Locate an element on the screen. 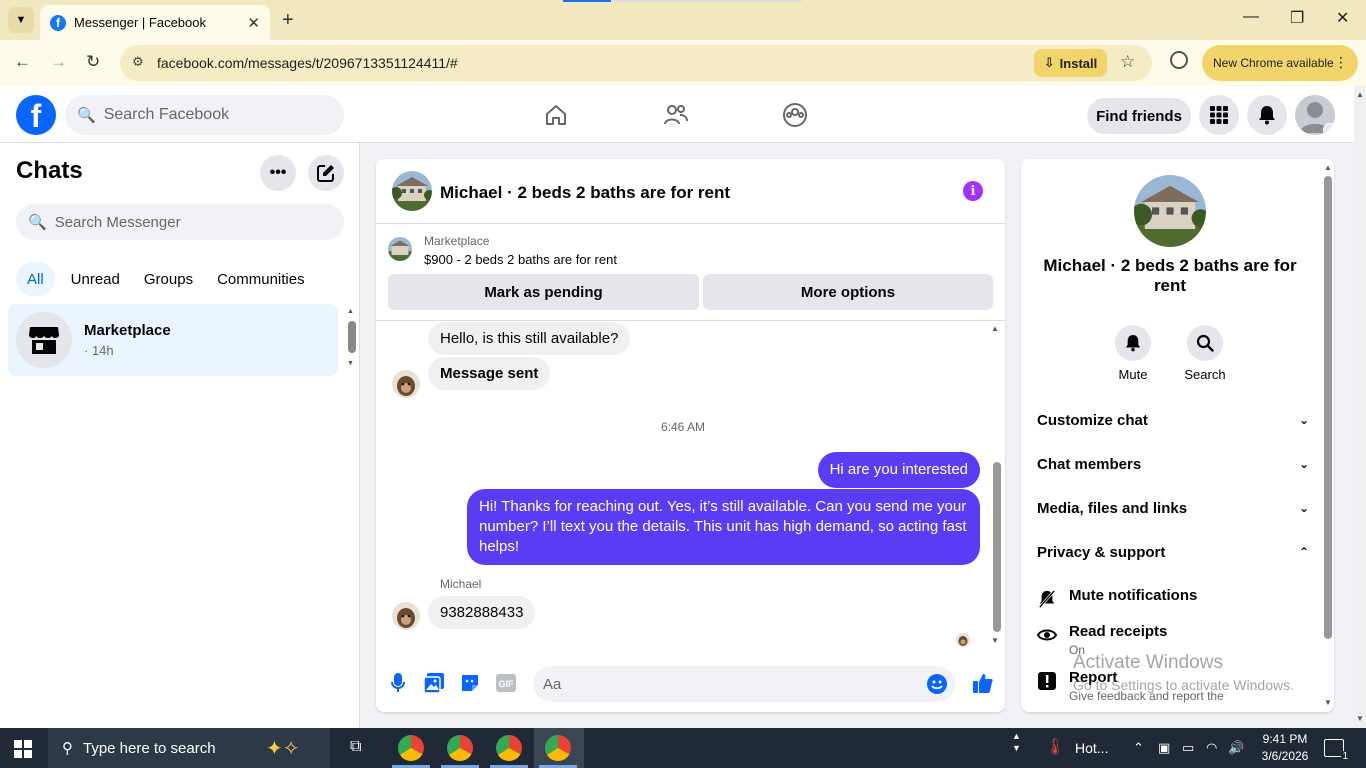  facebook-search-input: 🔍 Search Facebook is located at coordinates (204, 115).